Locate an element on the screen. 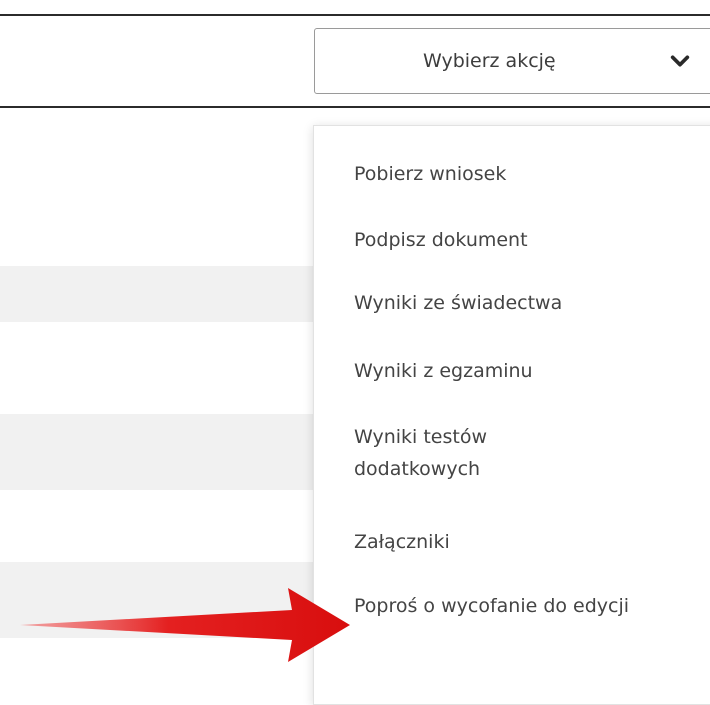  action-select: Wybierz akcję is located at coordinates (512, 61).